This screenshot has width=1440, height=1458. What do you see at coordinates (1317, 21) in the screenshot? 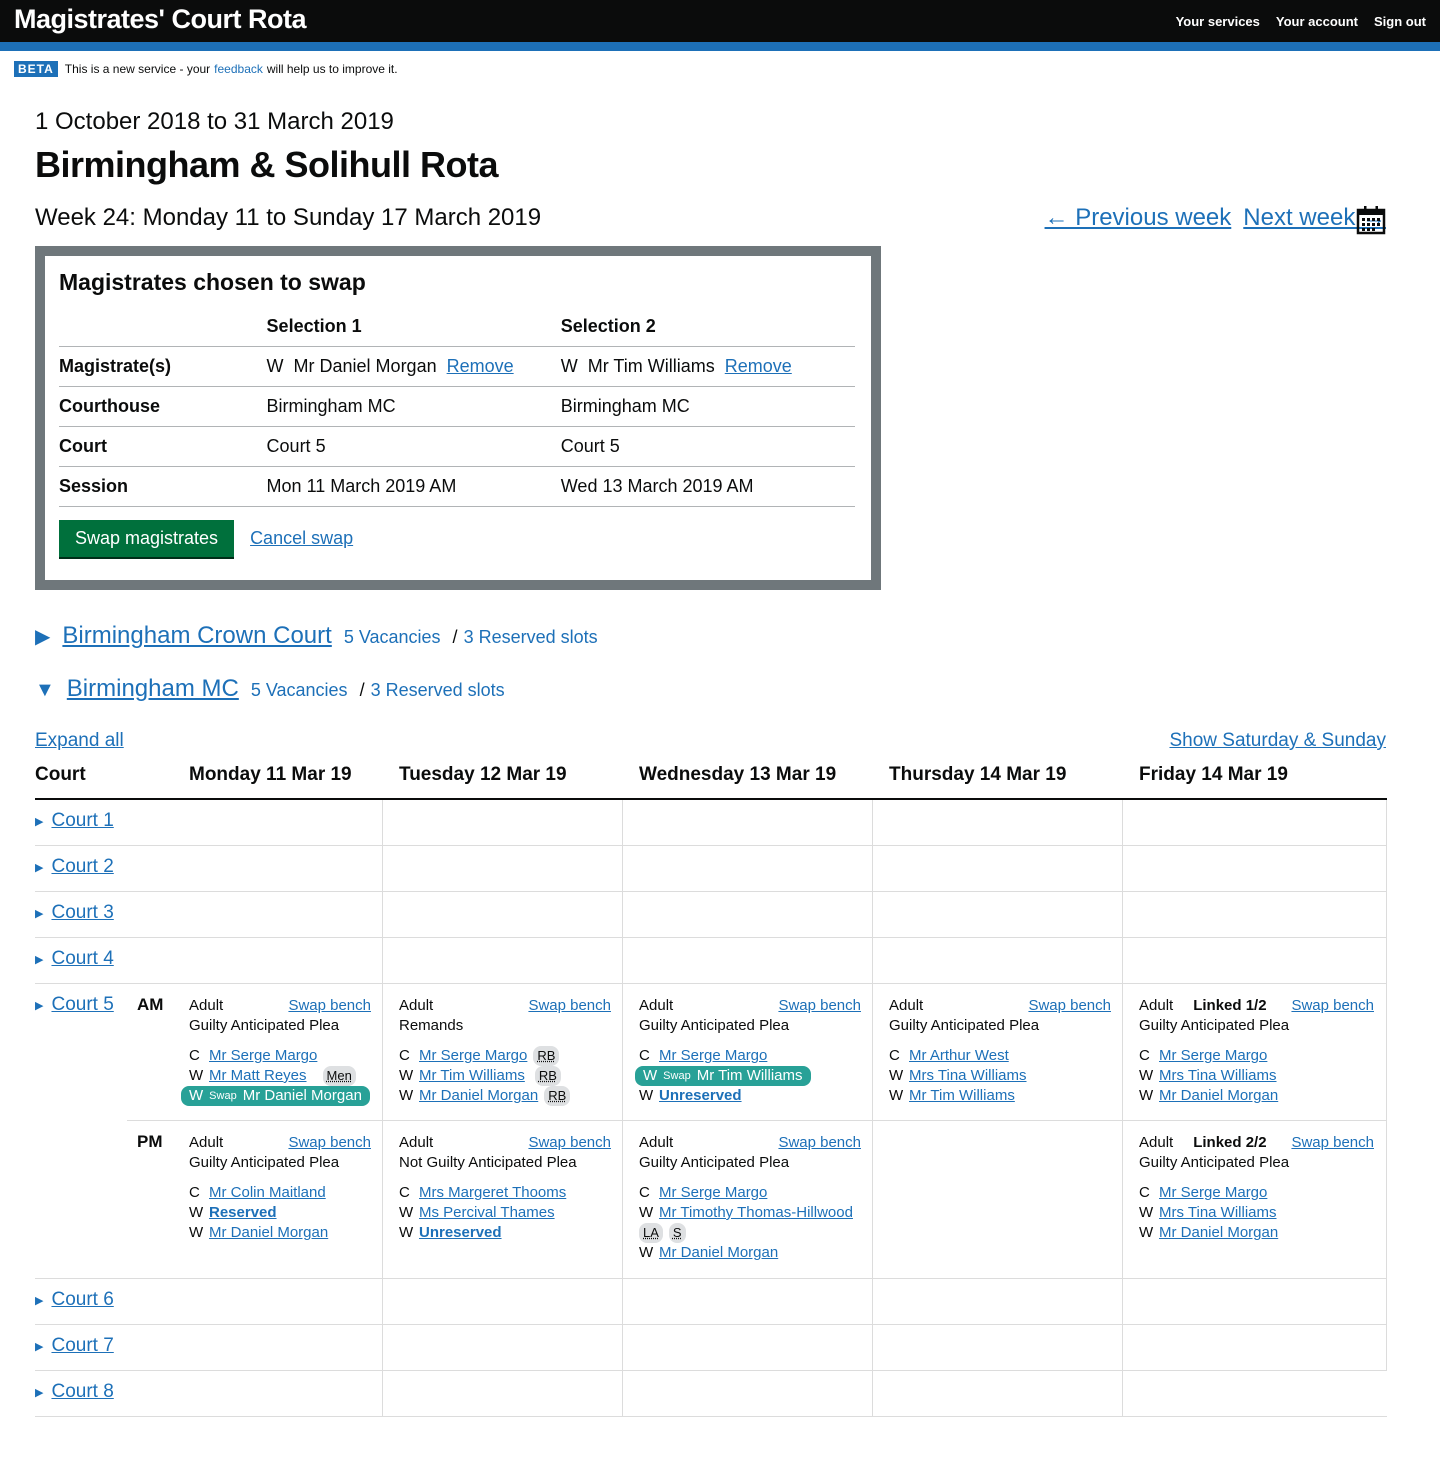
I see `your-account-link: Your account` at bounding box center [1317, 21].